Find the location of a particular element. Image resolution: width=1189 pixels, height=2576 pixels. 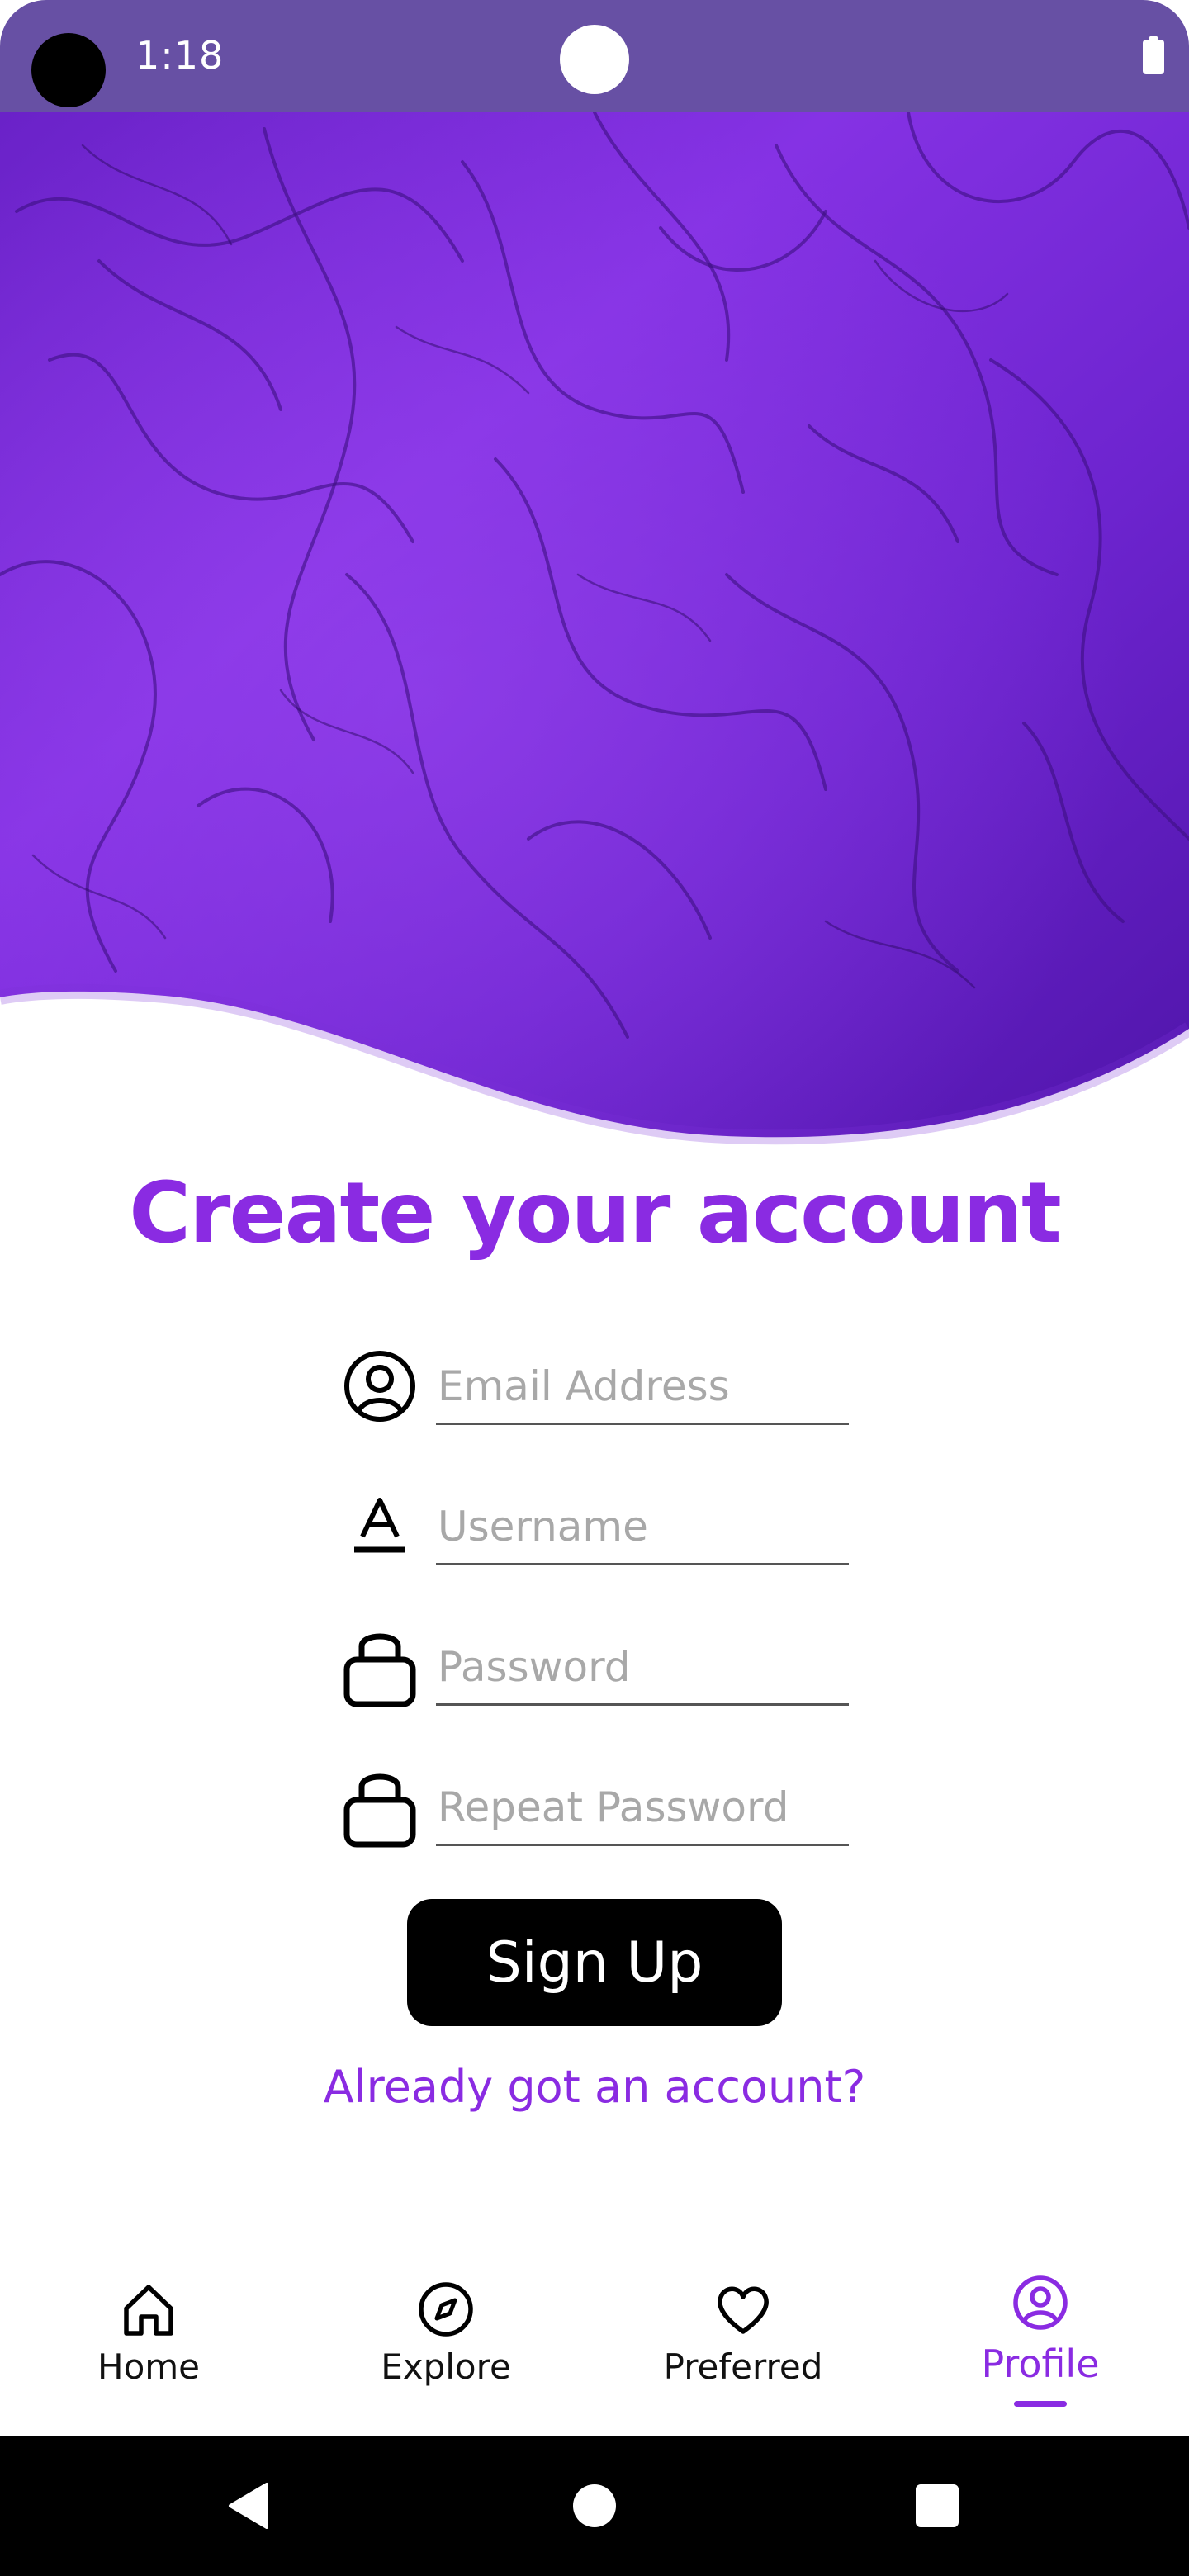

nav-label-explore: Explore is located at coordinates (446, 2366).